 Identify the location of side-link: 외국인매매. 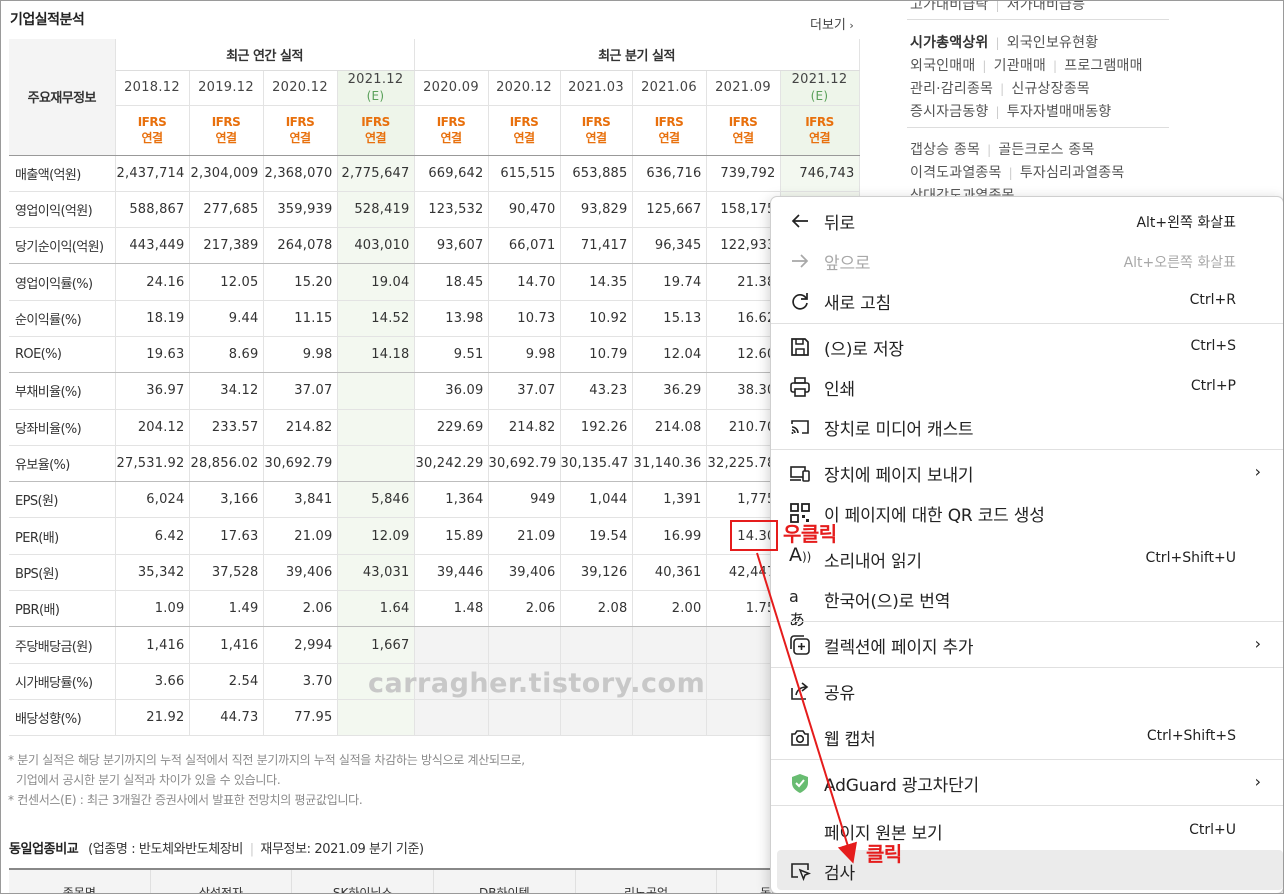
(942, 66).